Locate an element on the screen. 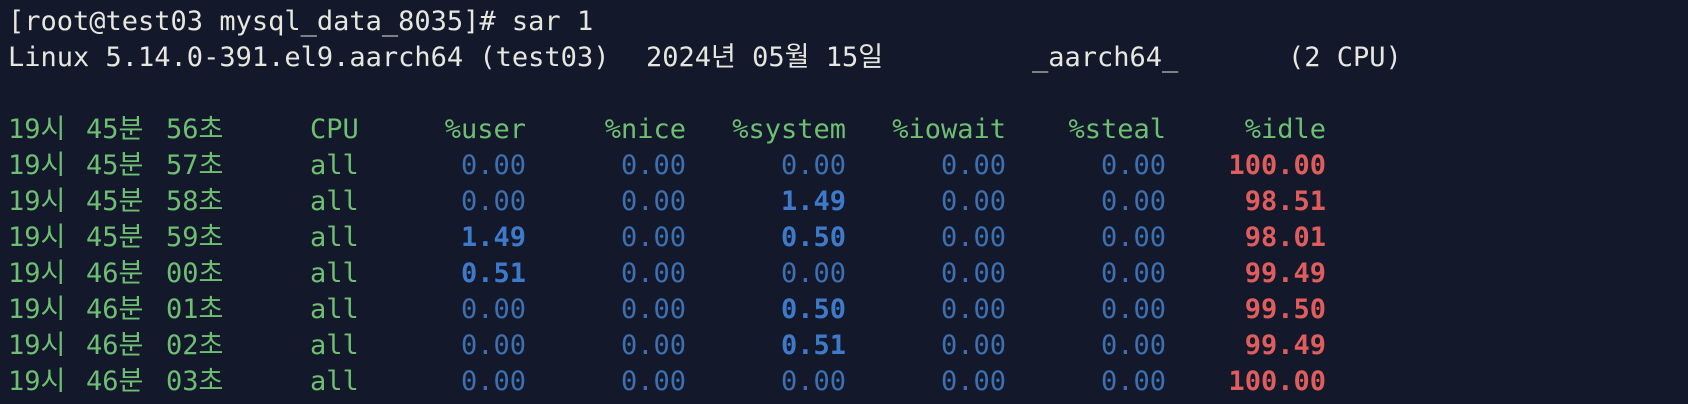 This screenshot has width=1688, height=404. cpu-count: (2 CPU) is located at coordinates (1345, 57).